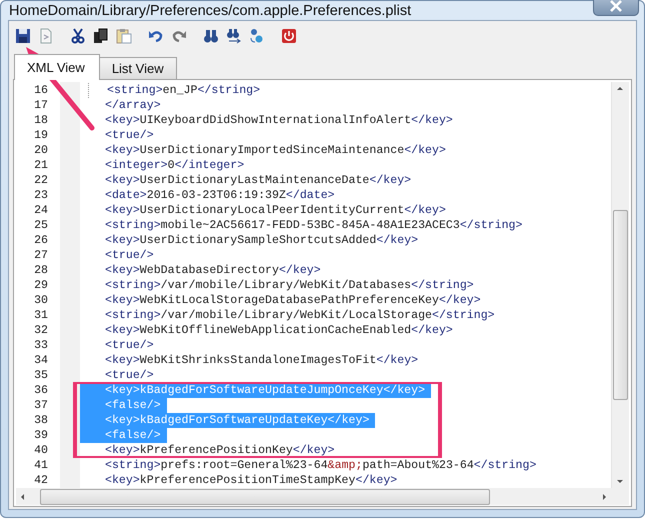 This screenshot has width=645, height=526. Describe the element at coordinates (321, 465) in the screenshot. I see `code-line: <string>prefs:root=General%23-64&amp;path=About%23-64</string>` at that location.